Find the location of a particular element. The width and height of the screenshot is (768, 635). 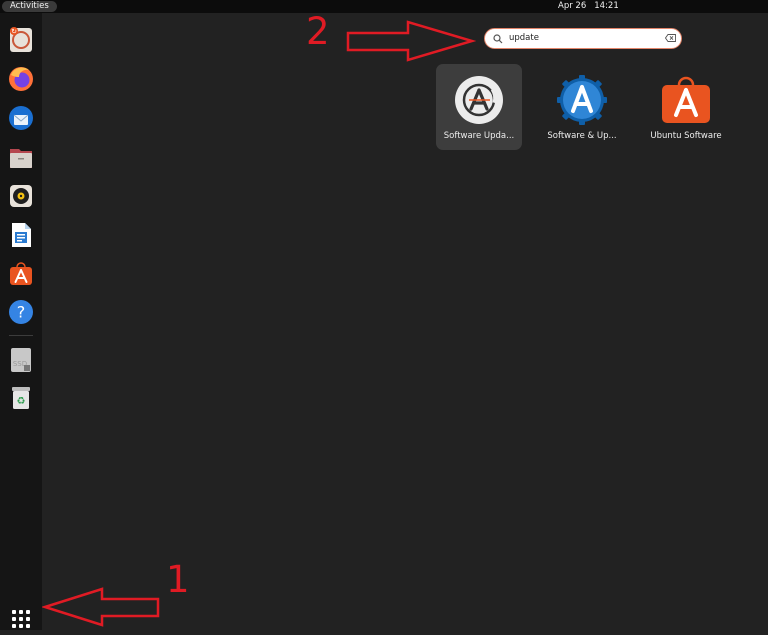

clock-date: Apr 26 is located at coordinates (572, 6).